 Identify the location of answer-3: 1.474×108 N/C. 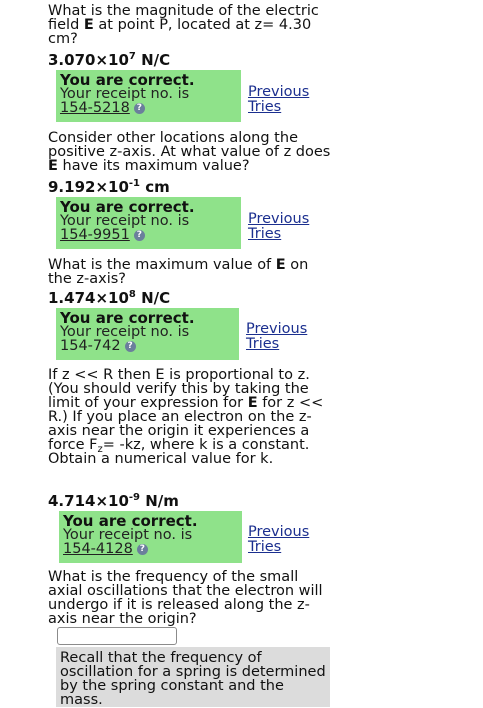
(109, 298).